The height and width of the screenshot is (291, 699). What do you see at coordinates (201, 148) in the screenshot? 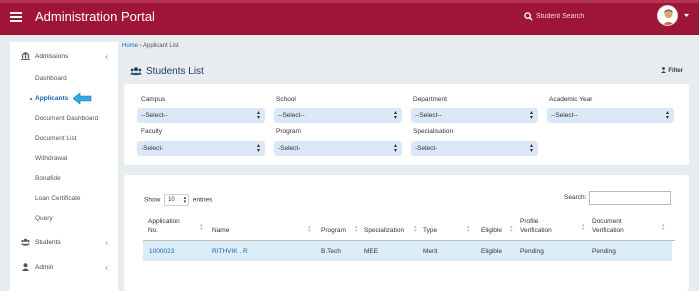
I see `faculty-select: -Select- ▴ ▾` at bounding box center [201, 148].